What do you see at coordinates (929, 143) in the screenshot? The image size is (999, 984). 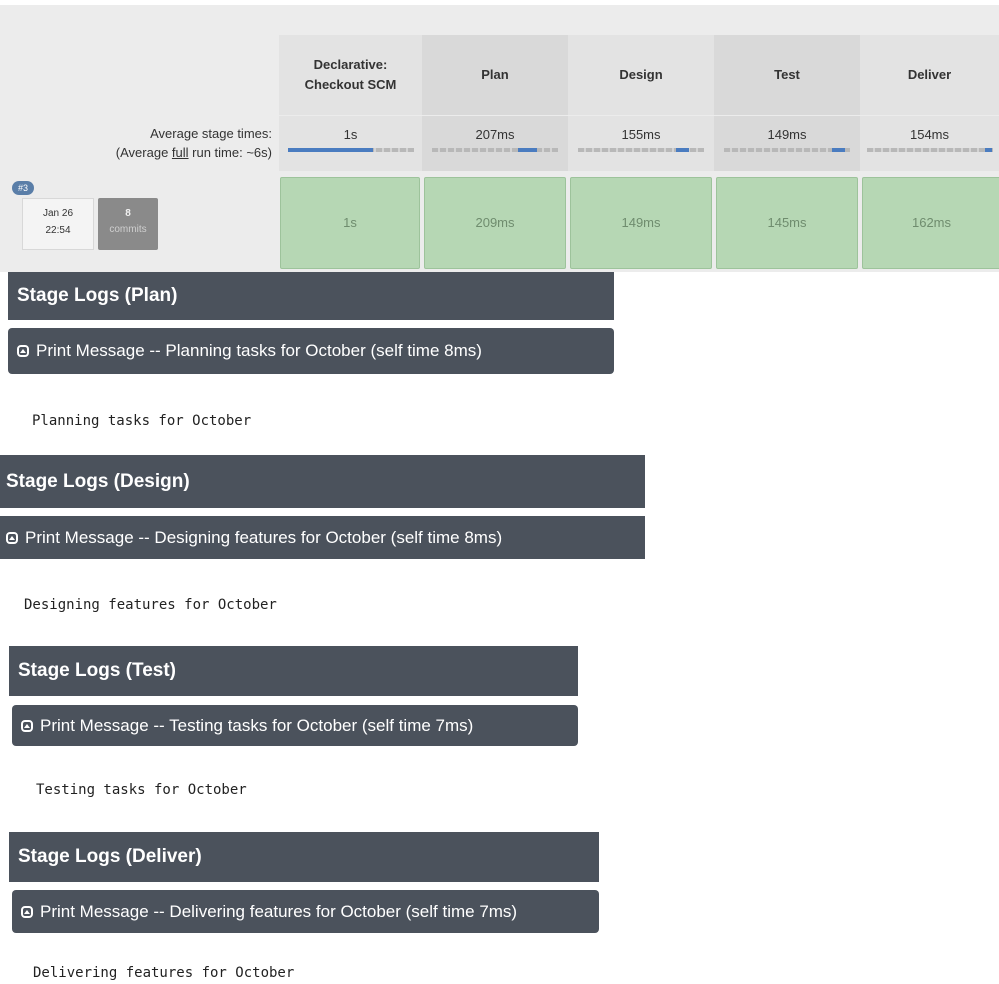 I see `avg-cell-deliver: 154ms` at bounding box center [929, 143].